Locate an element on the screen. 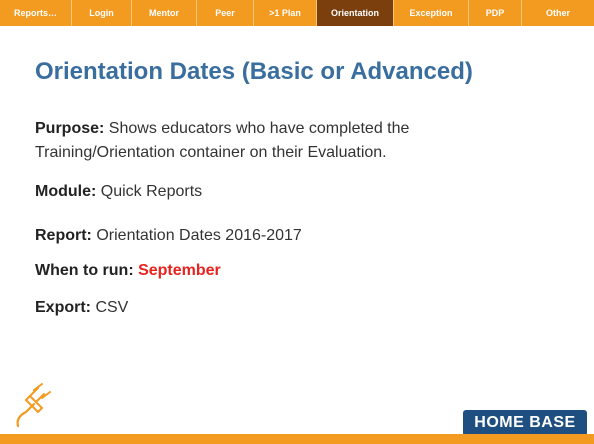 This screenshot has height=444, width=594. home-base-logo: HOME BASE is located at coordinates (525, 423).